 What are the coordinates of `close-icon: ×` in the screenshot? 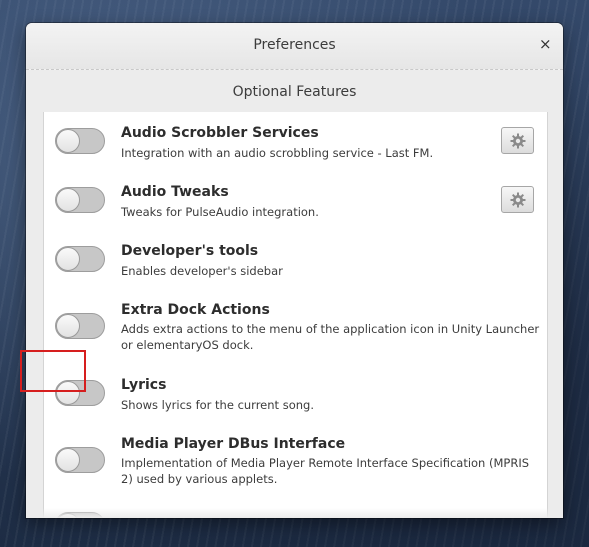 It's located at (545, 44).